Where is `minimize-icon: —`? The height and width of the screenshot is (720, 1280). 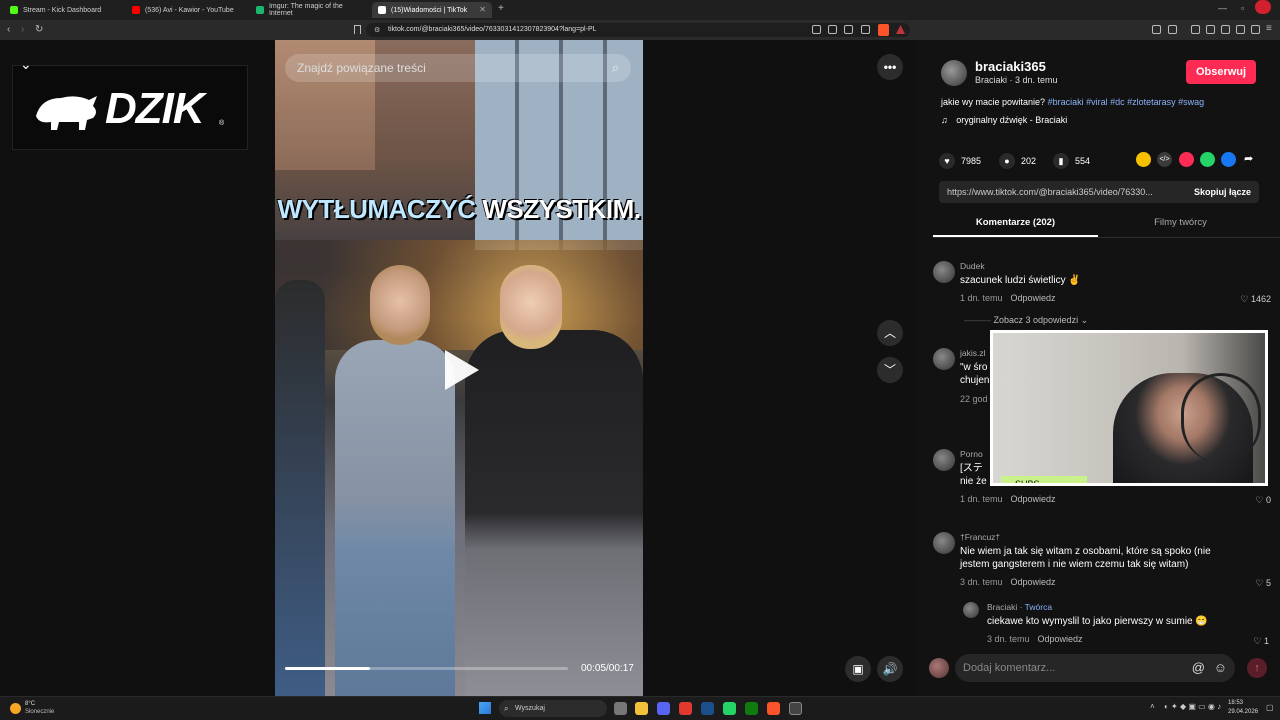
minimize-icon: — is located at coordinates (1222, 8).